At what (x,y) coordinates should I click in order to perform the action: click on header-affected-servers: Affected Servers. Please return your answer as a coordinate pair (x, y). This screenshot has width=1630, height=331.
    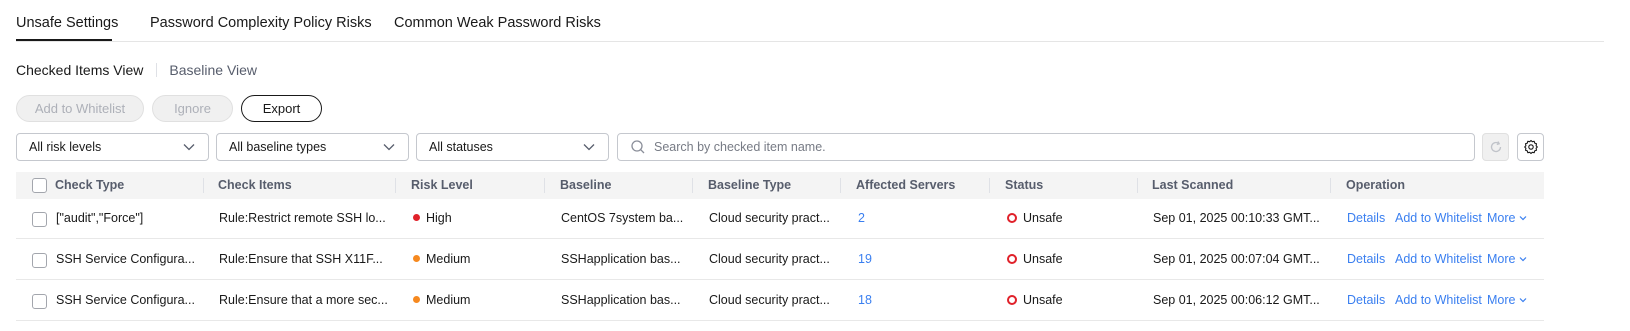
    Looking at the image, I should click on (905, 185).